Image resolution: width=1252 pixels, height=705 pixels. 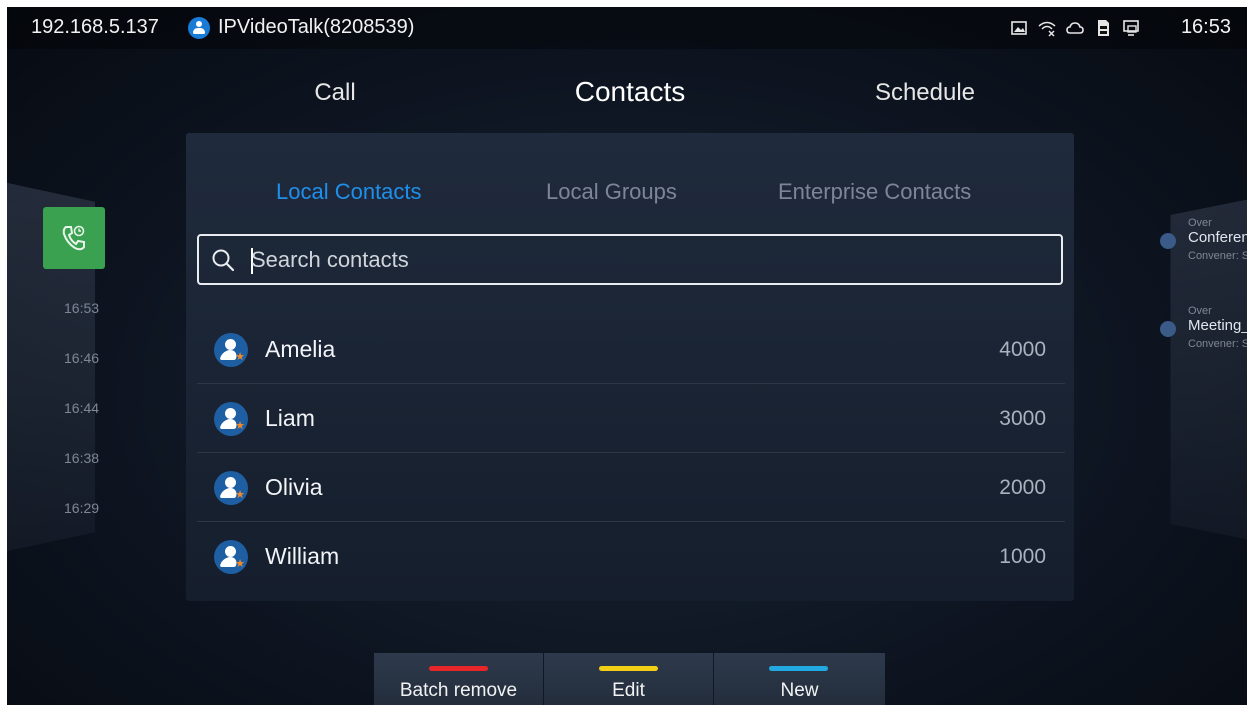 What do you see at coordinates (1022, 556) in the screenshot?
I see `contact-number: 1000` at bounding box center [1022, 556].